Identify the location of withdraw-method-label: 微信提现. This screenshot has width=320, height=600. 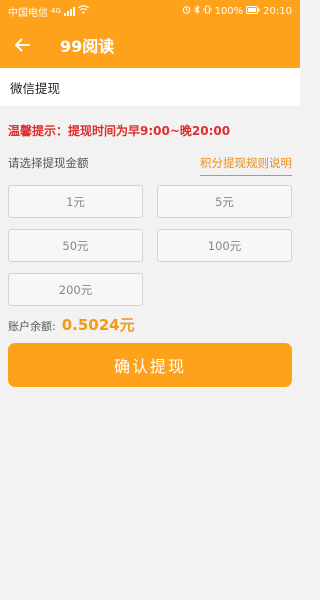
(35, 88).